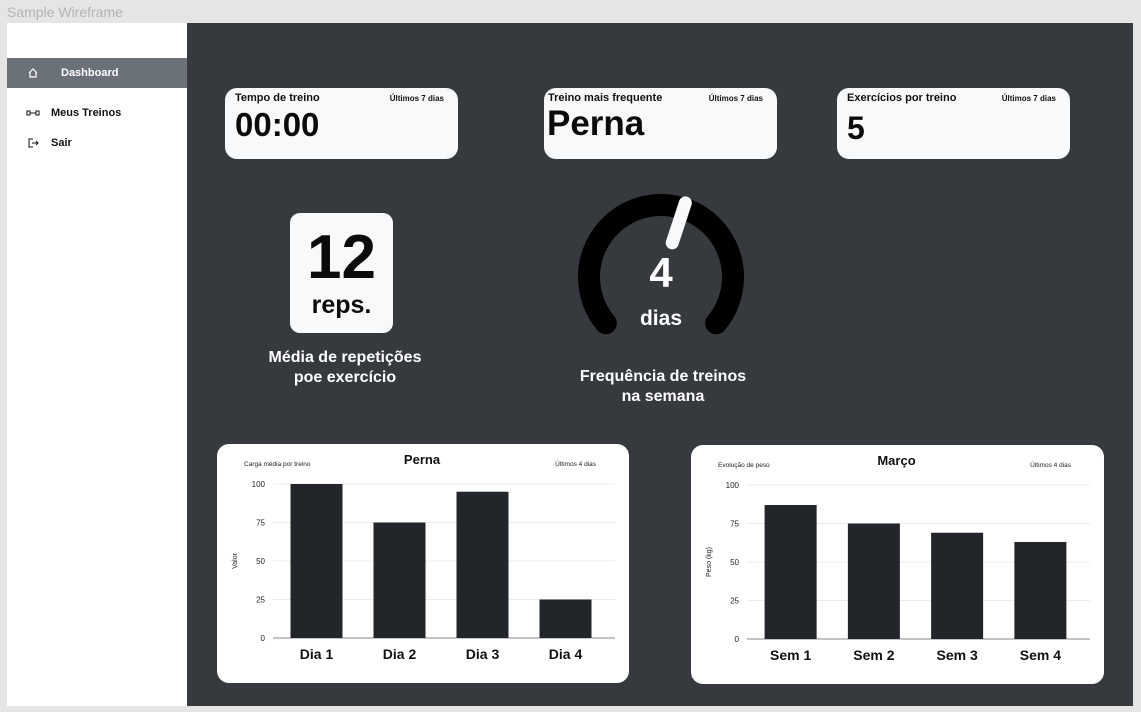  I want to click on card-value: 00:00, so click(277, 124).